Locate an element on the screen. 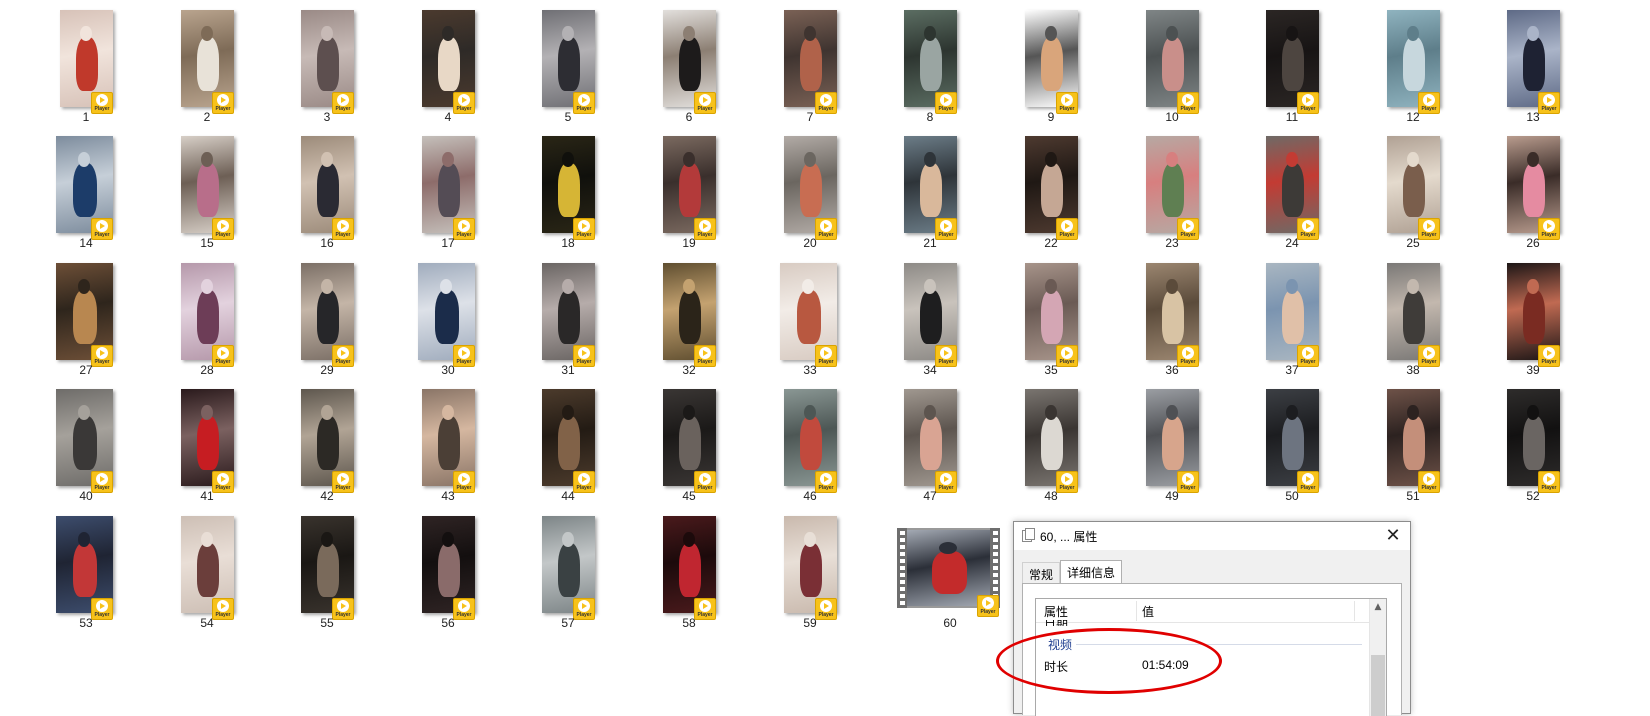 The image size is (1650, 716). file-name-label: 16 is located at coordinates (327, 243).